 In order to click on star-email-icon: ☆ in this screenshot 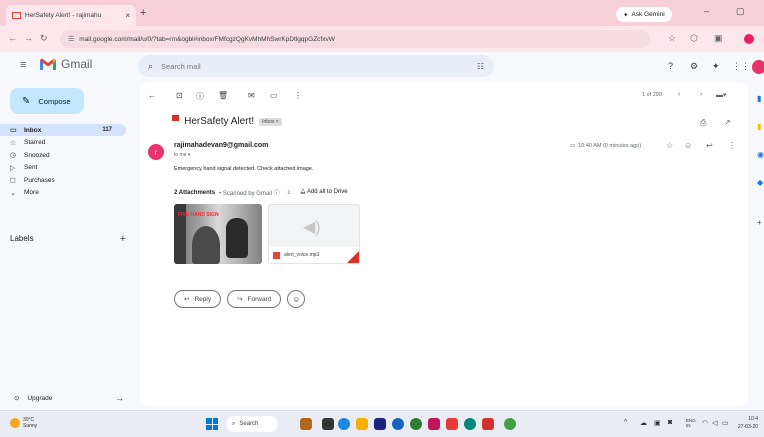, I will do `click(669, 145)`.